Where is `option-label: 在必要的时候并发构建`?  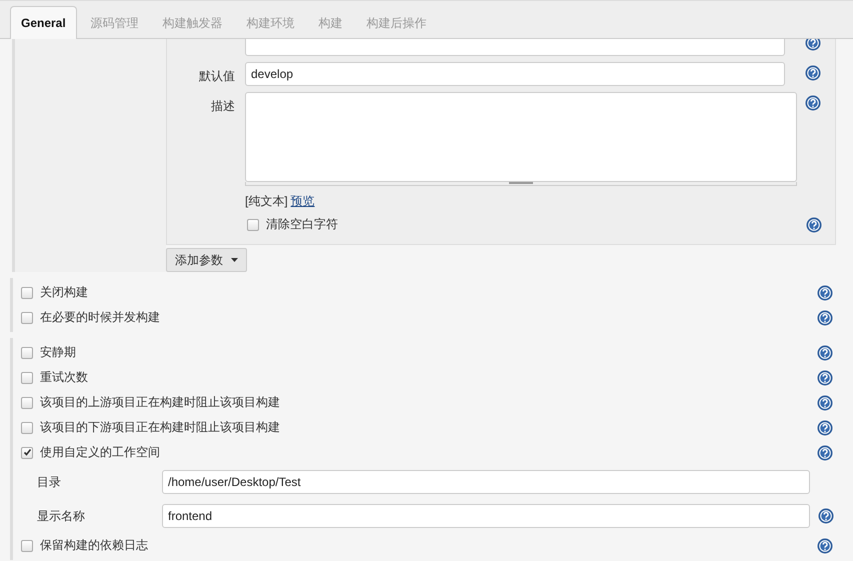
option-label: 在必要的时候并发构建 is located at coordinates (100, 317).